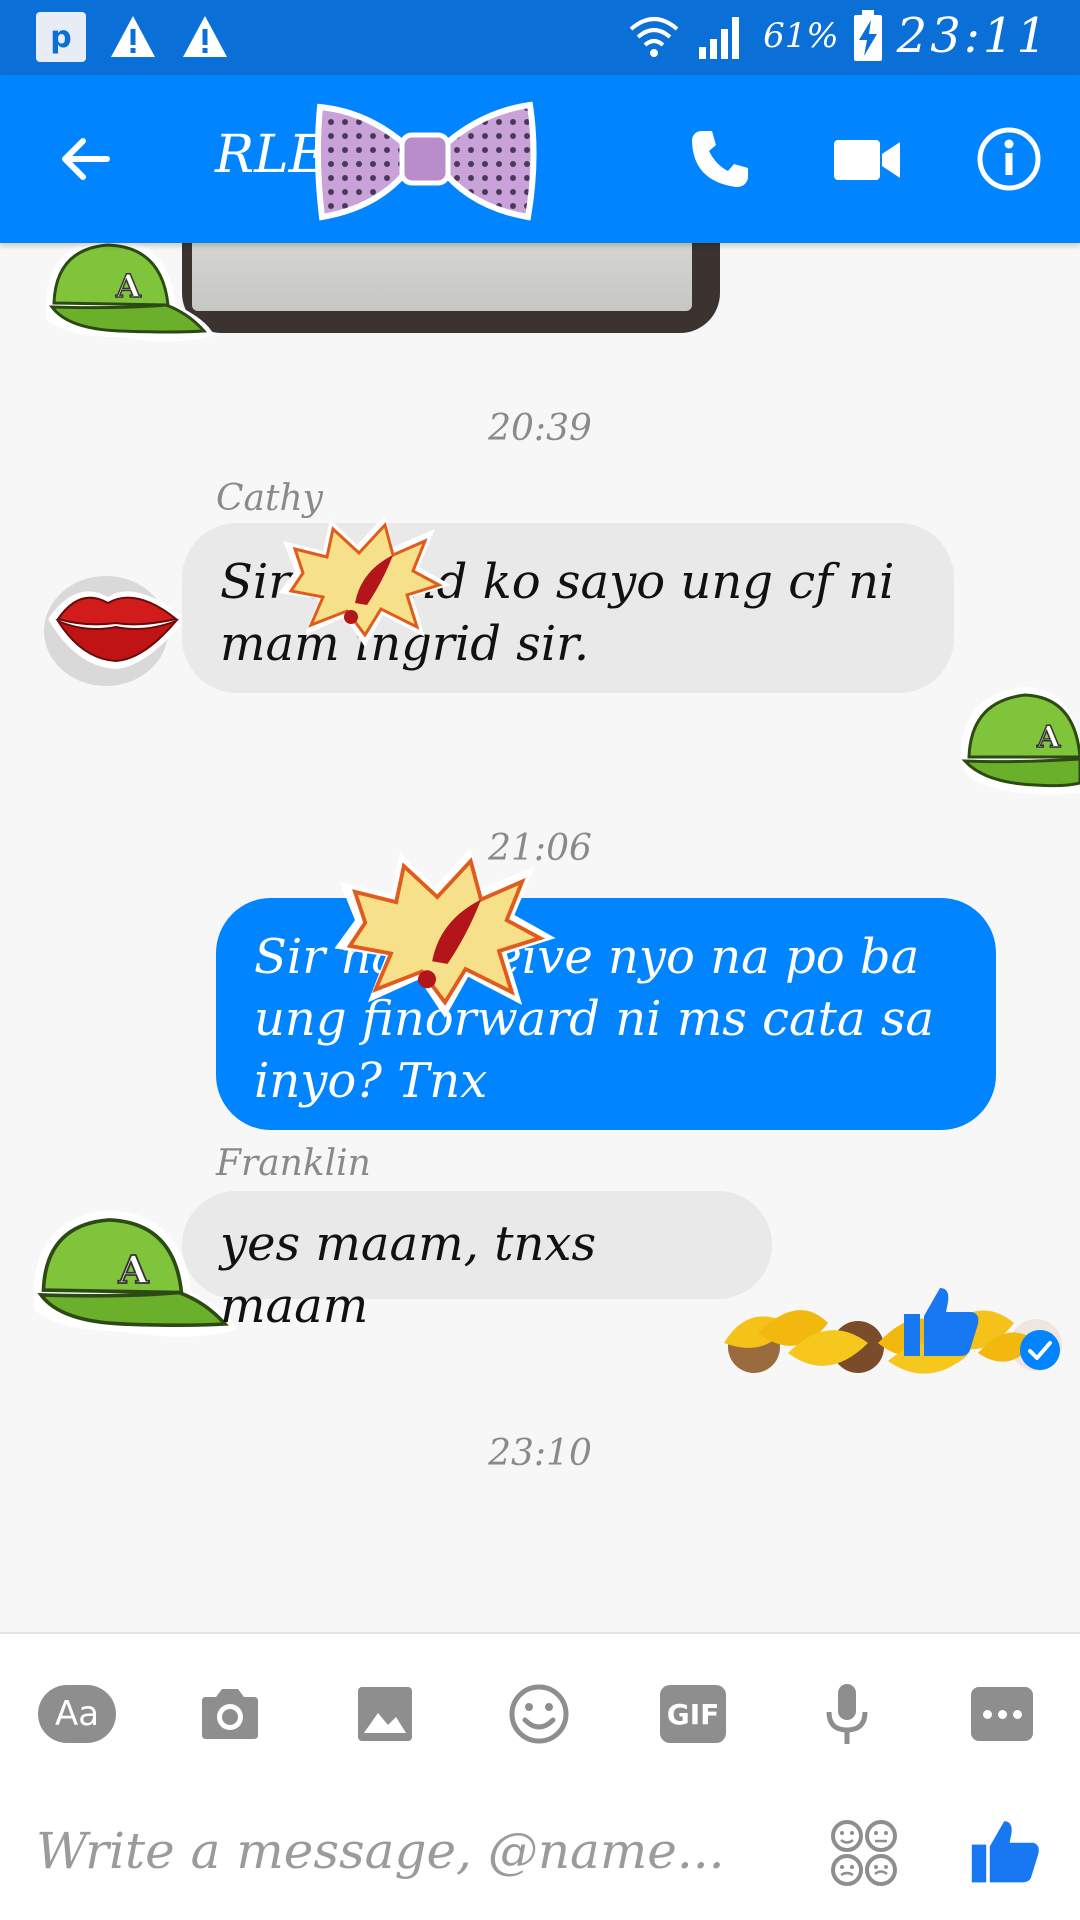 Image resolution: width=1080 pixels, height=1920 pixels. What do you see at coordinates (867, 35) in the screenshot?
I see `battery-charging-icon` at bounding box center [867, 35].